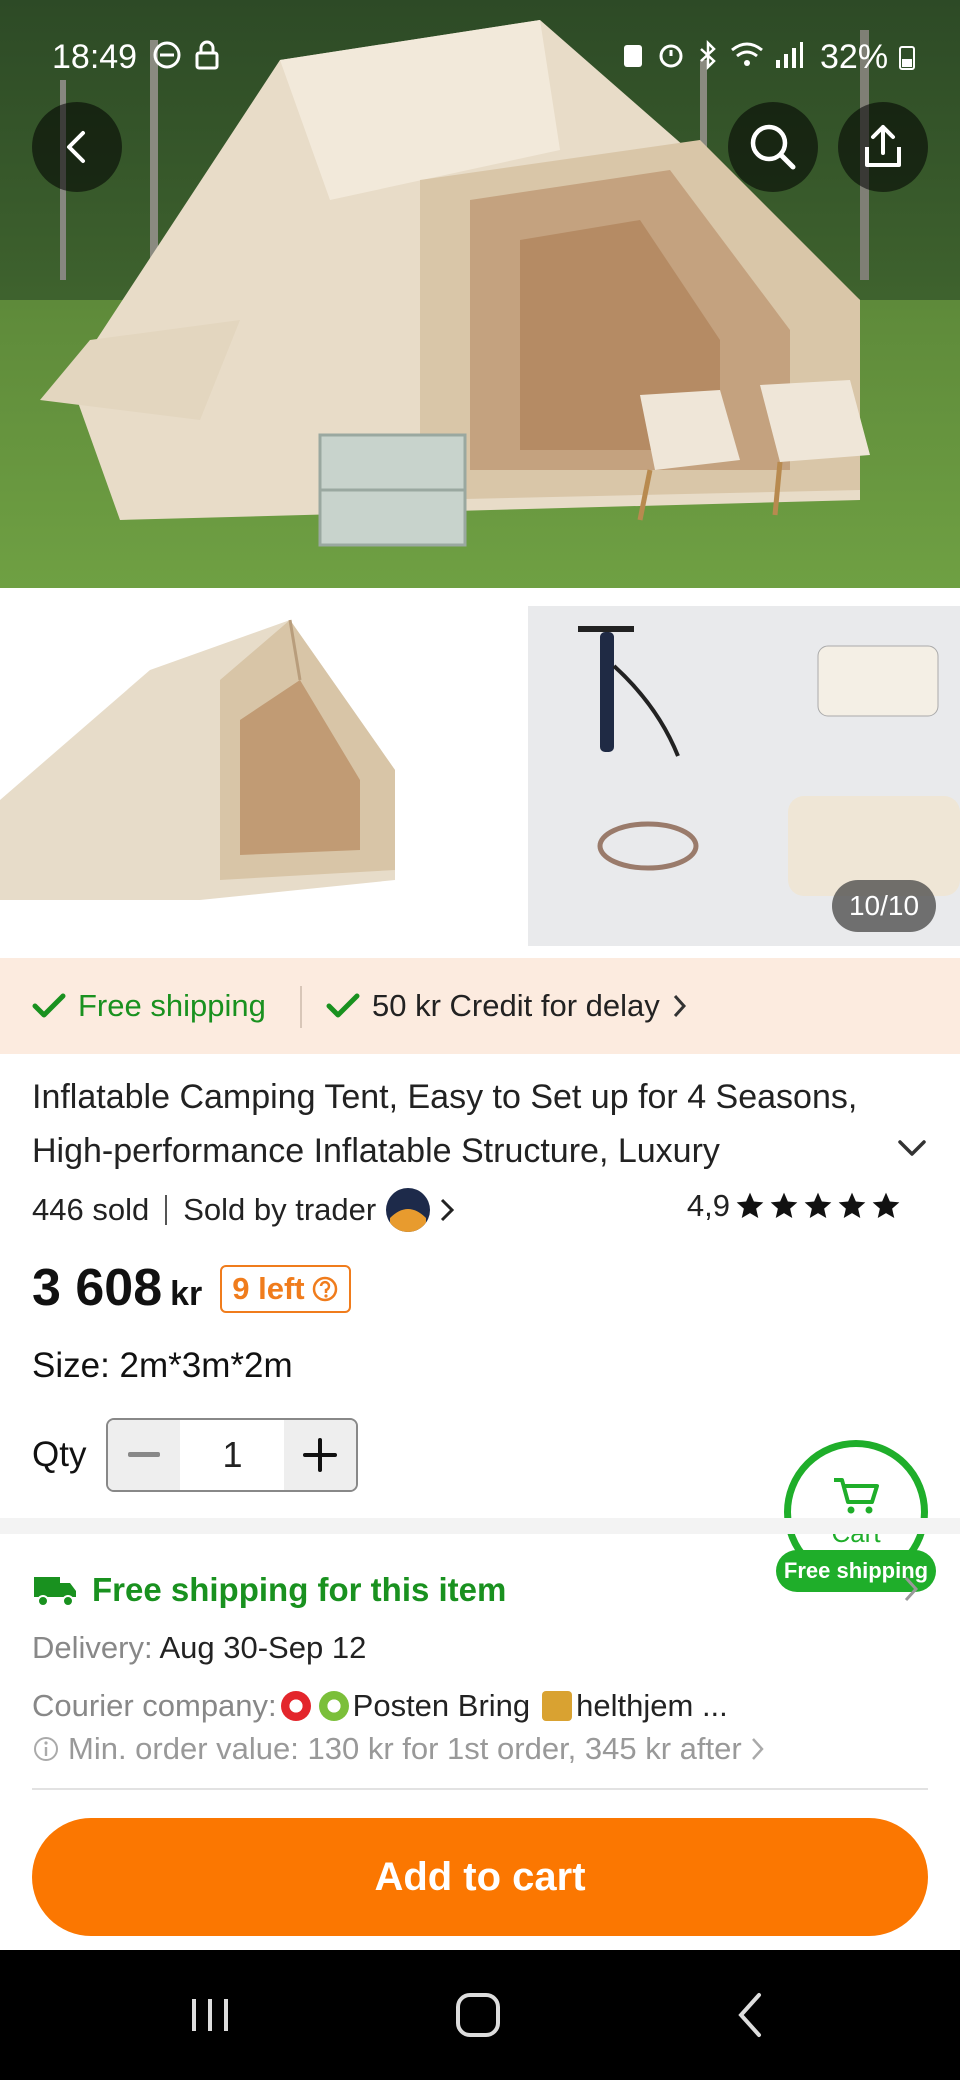 This screenshot has width=960, height=2080. What do you see at coordinates (186, 1294) in the screenshot?
I see `price-currency: kr` at bounding box center [186, 1294].